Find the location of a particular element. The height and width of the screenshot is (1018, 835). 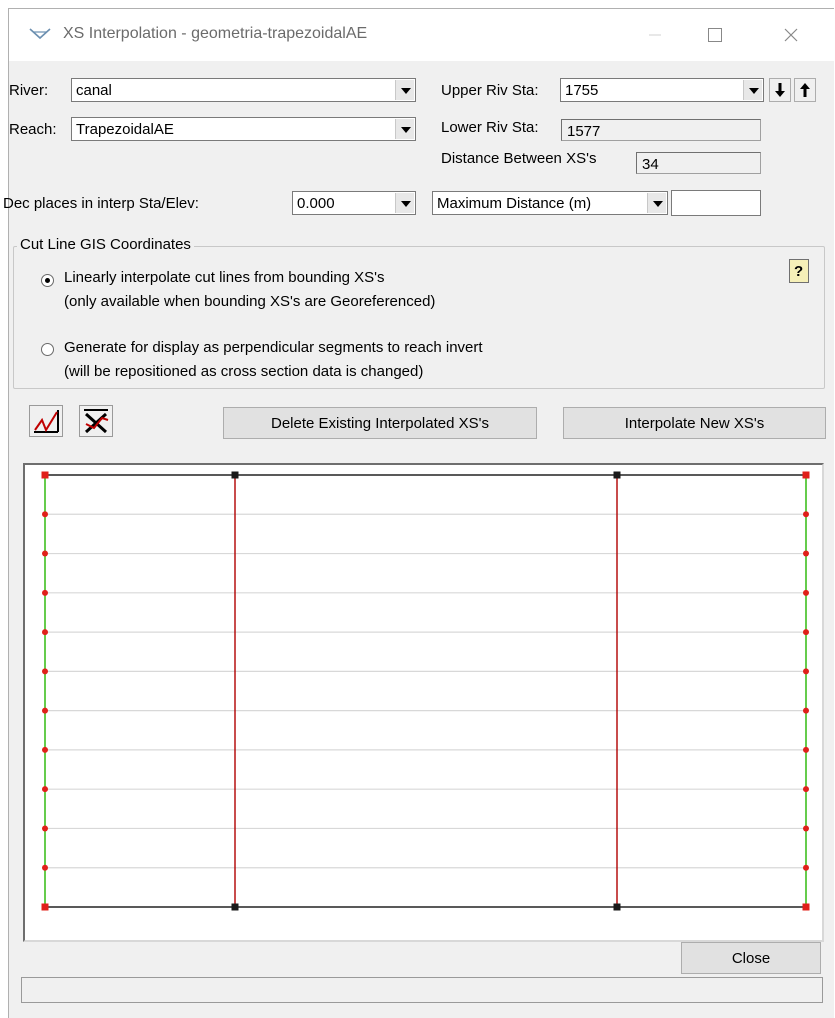

minimize-button is located at coordinates (655, 35).